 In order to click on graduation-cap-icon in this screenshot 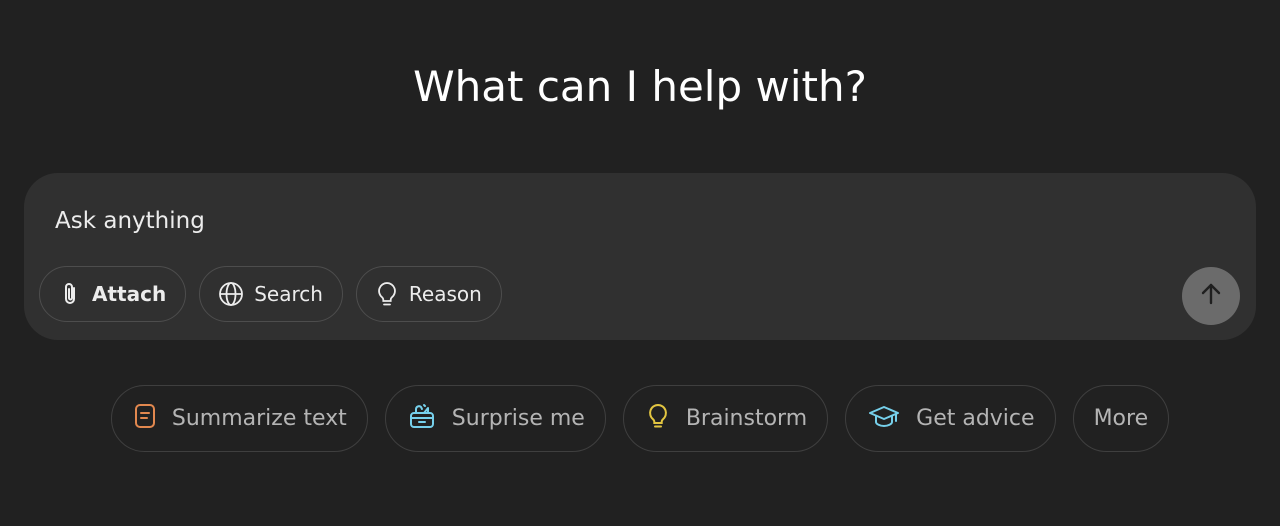, I will do `click(884, 419)`.